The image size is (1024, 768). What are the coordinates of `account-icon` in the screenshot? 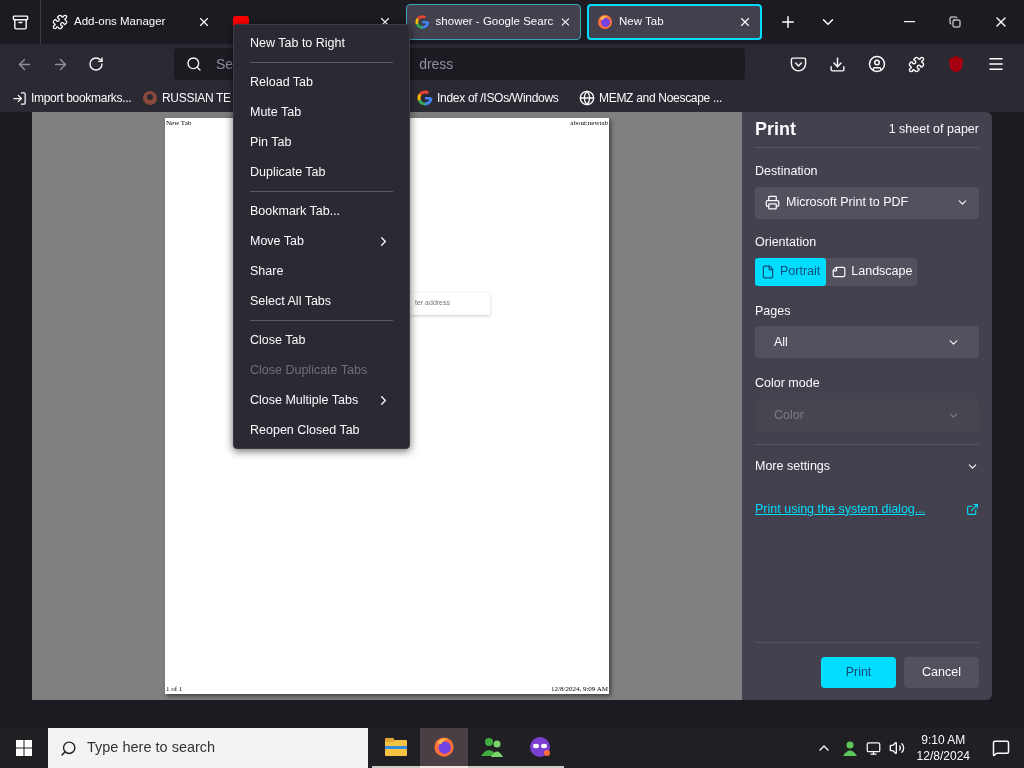 It's located at (877, 64).